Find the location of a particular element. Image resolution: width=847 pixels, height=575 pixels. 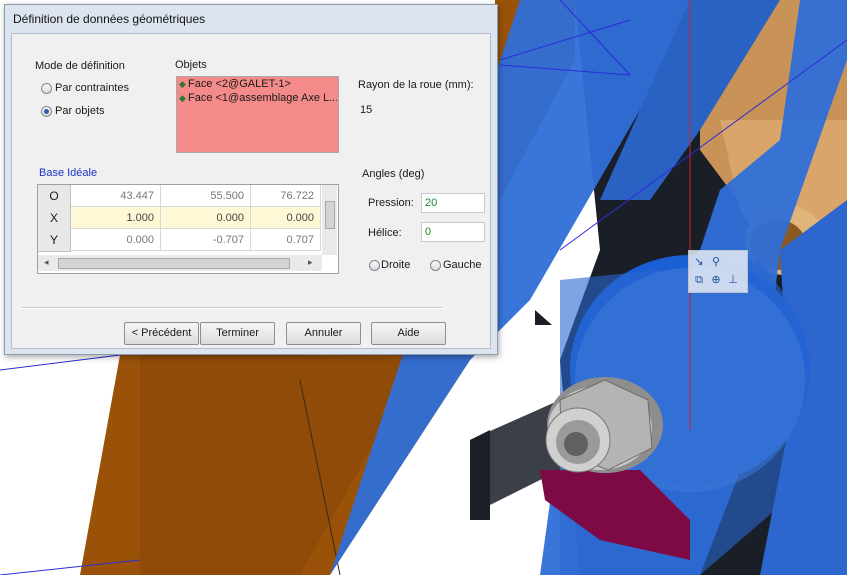

radio-par-contraintes-label: Par contraintes is located at coordinates (92, 88).